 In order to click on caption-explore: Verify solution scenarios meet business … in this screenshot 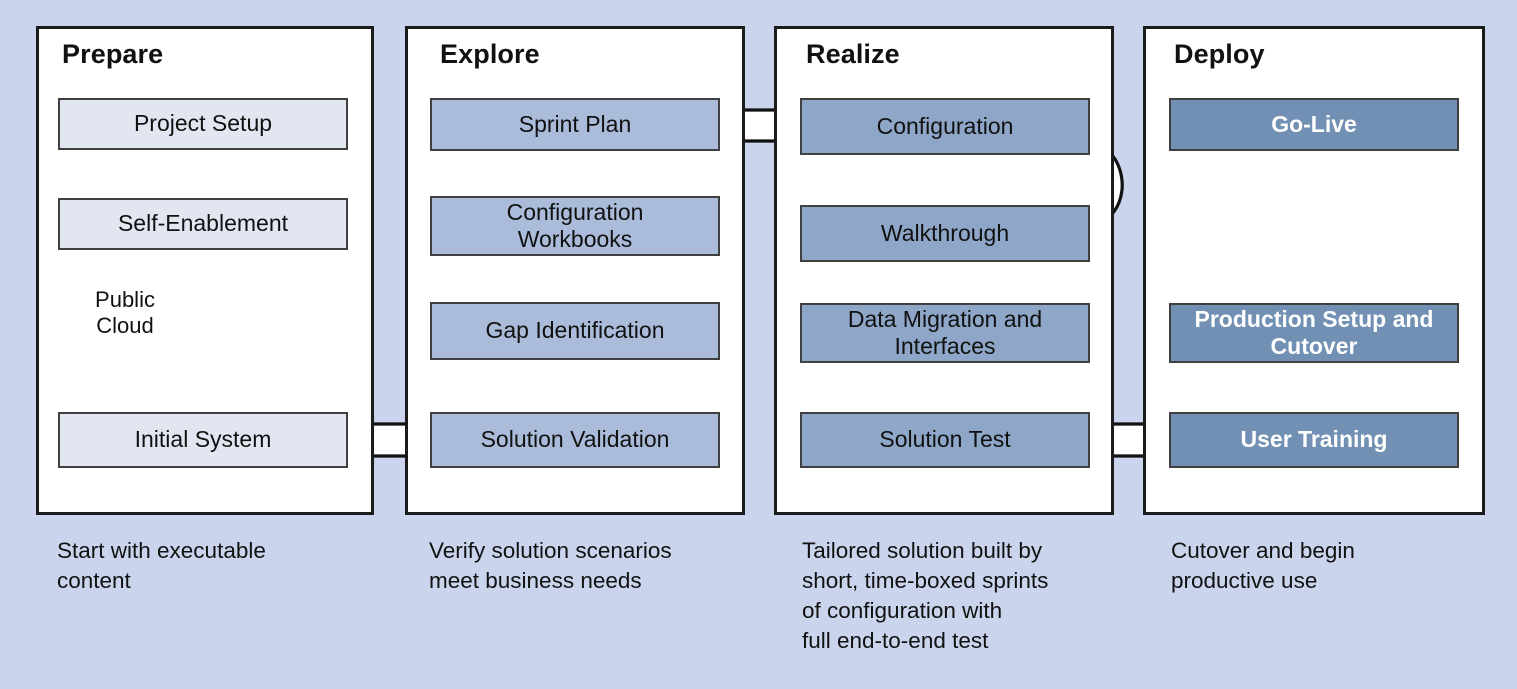, I will do `click(550, 565)`.